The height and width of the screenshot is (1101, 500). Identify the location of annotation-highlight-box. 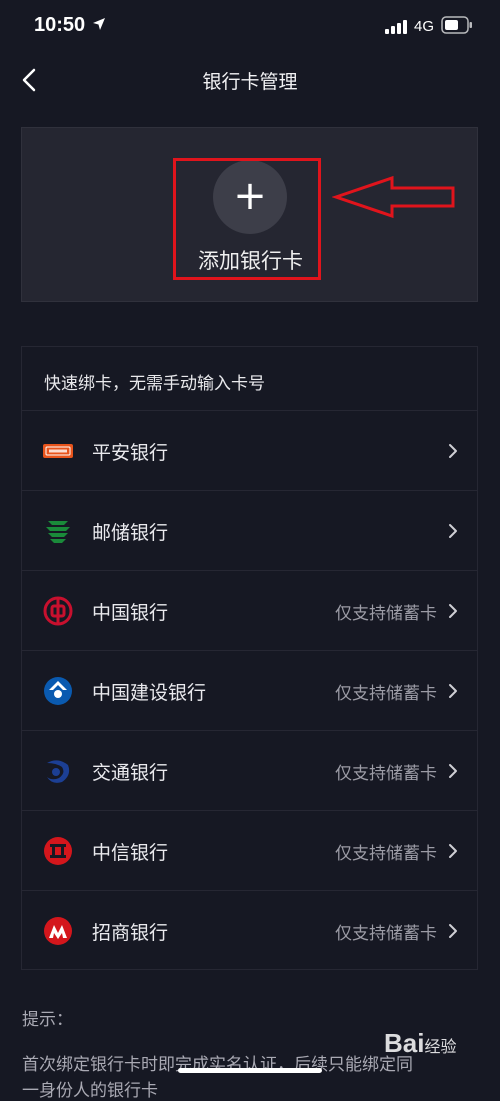
(247, 219).